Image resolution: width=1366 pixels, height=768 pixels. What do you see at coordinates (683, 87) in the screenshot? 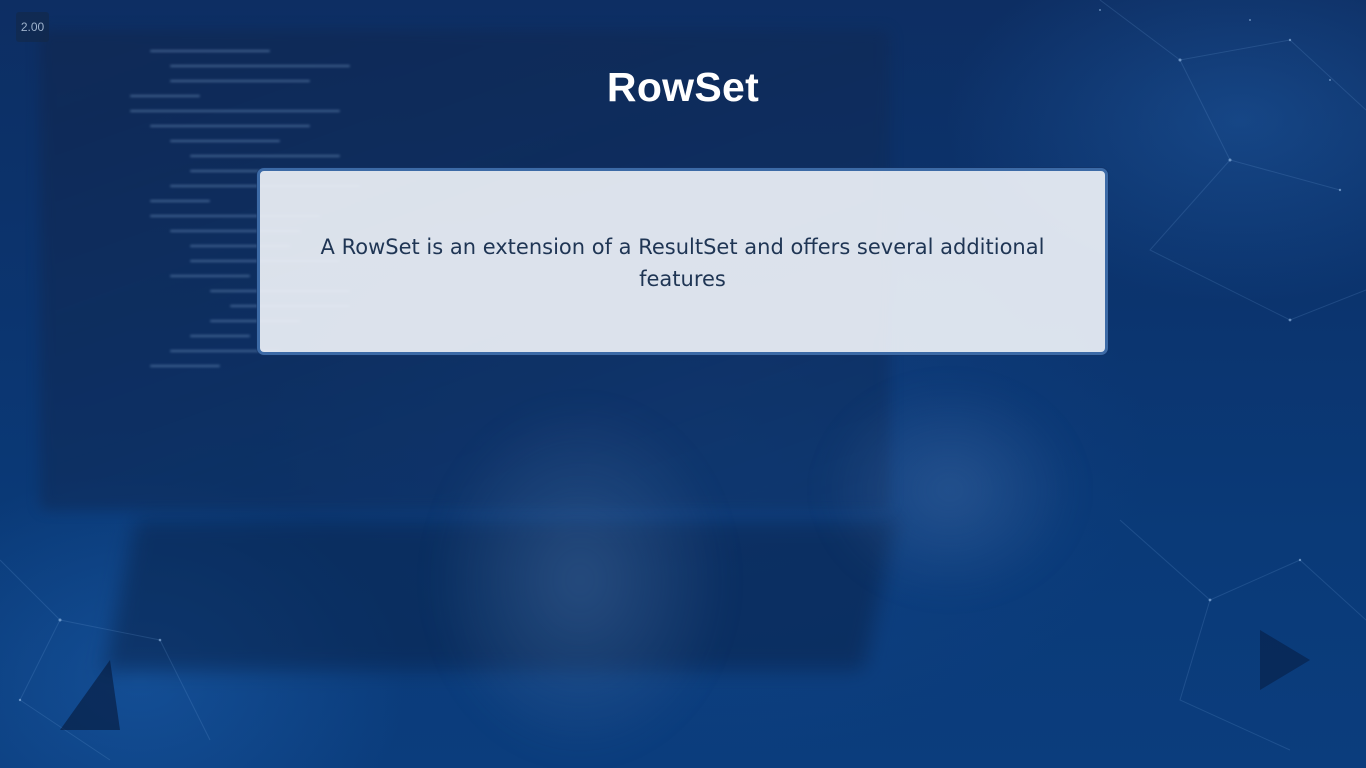
I see `slide-title: RowSet` at bounding box center [683, 87].